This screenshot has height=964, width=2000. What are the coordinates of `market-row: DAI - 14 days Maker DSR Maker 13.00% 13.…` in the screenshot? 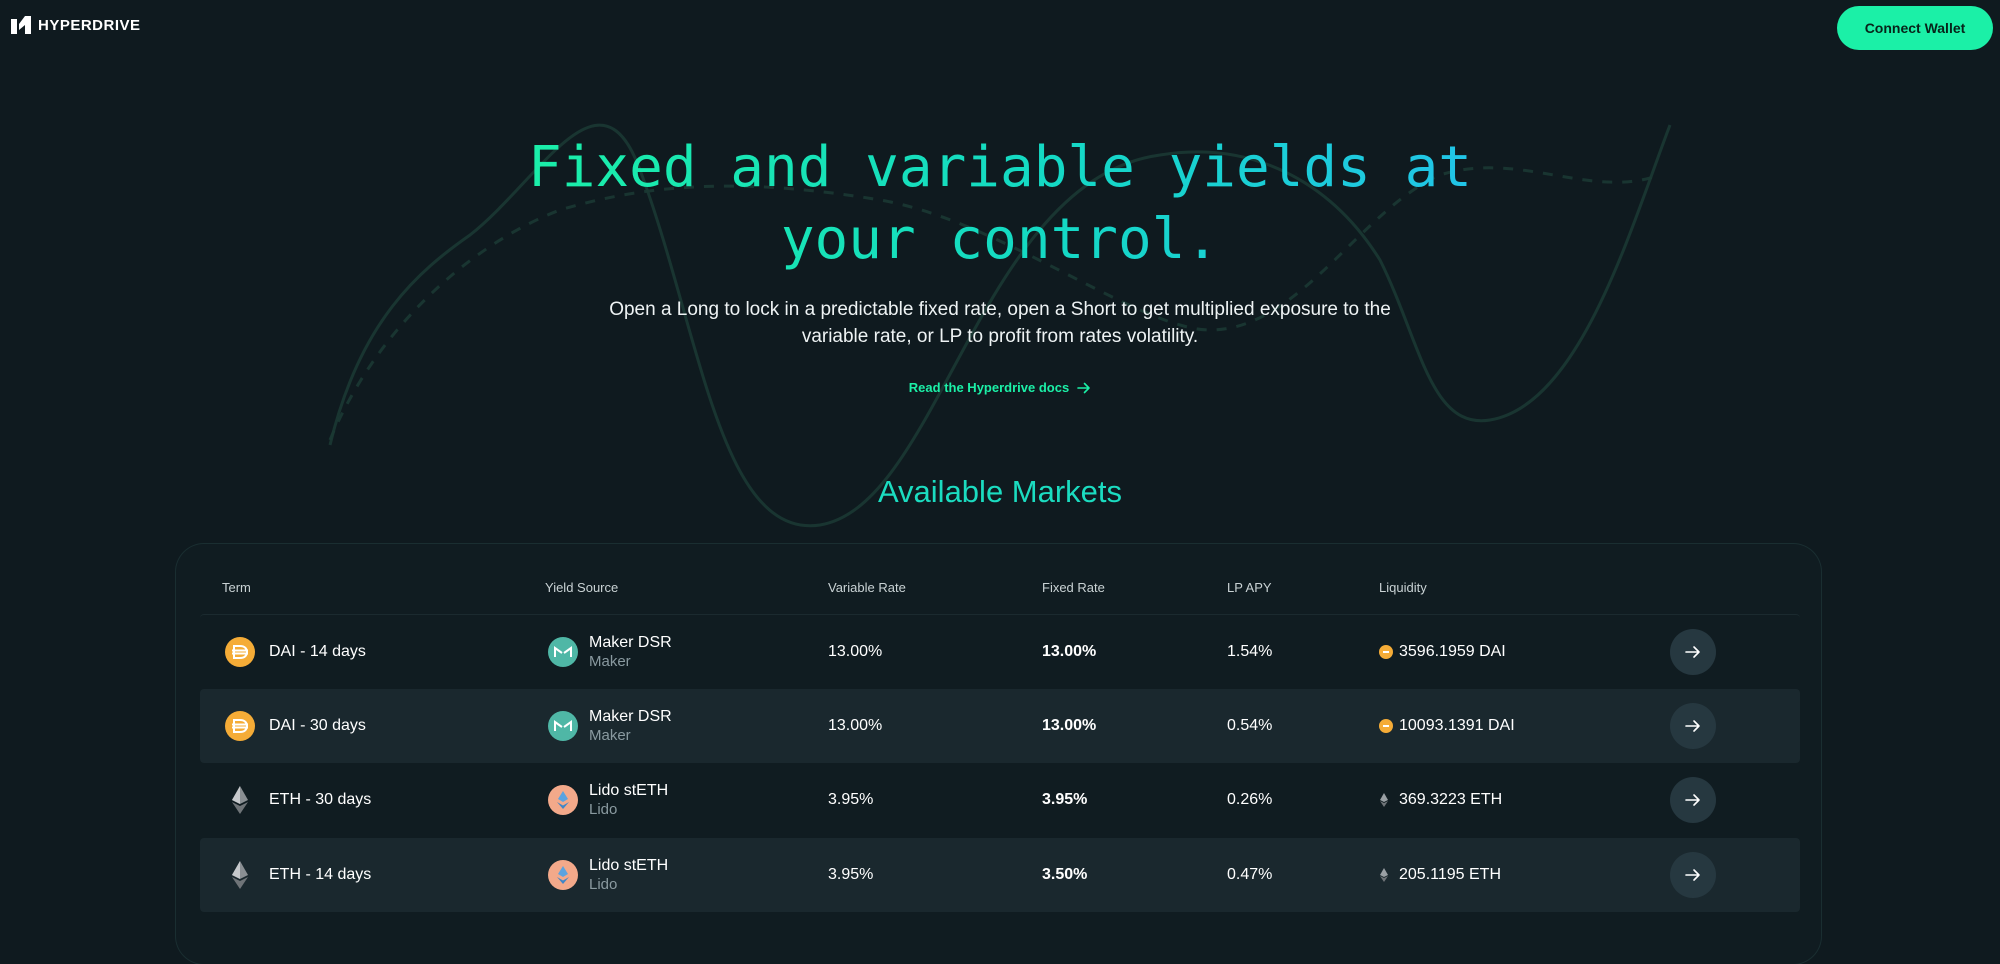 It's located at (1000, 651).